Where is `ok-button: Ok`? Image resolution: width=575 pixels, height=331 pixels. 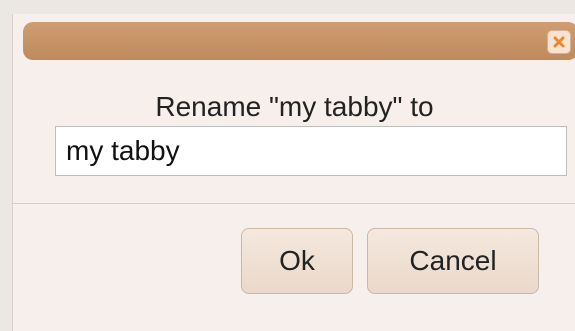 ok-button: Ok is located at coordinates (297, 261).